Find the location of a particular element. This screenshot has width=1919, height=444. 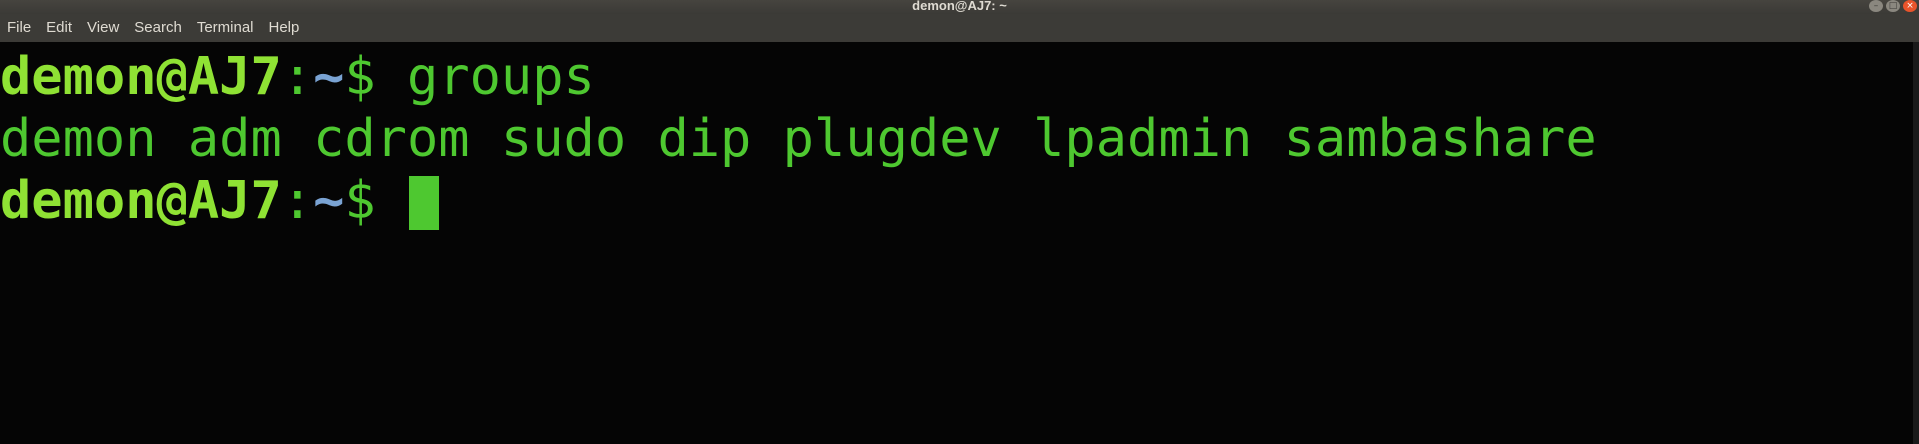

menu-bar: File Edit View Search Terminal Help is located at coordinates (959, 28).